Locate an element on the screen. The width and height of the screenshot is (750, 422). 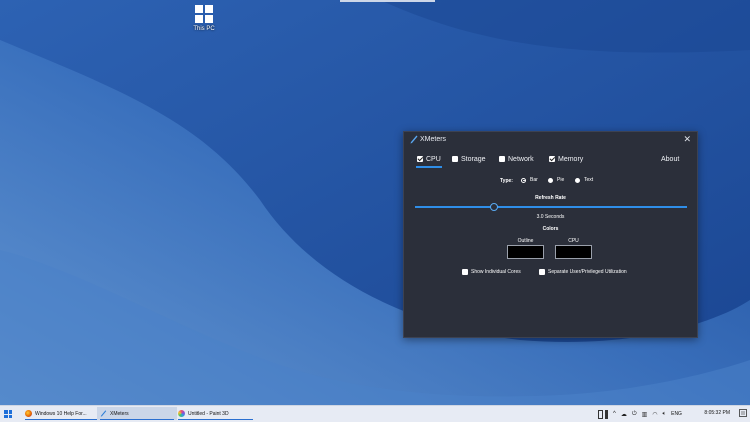
battery-icon is located at coordinates (600, 414).